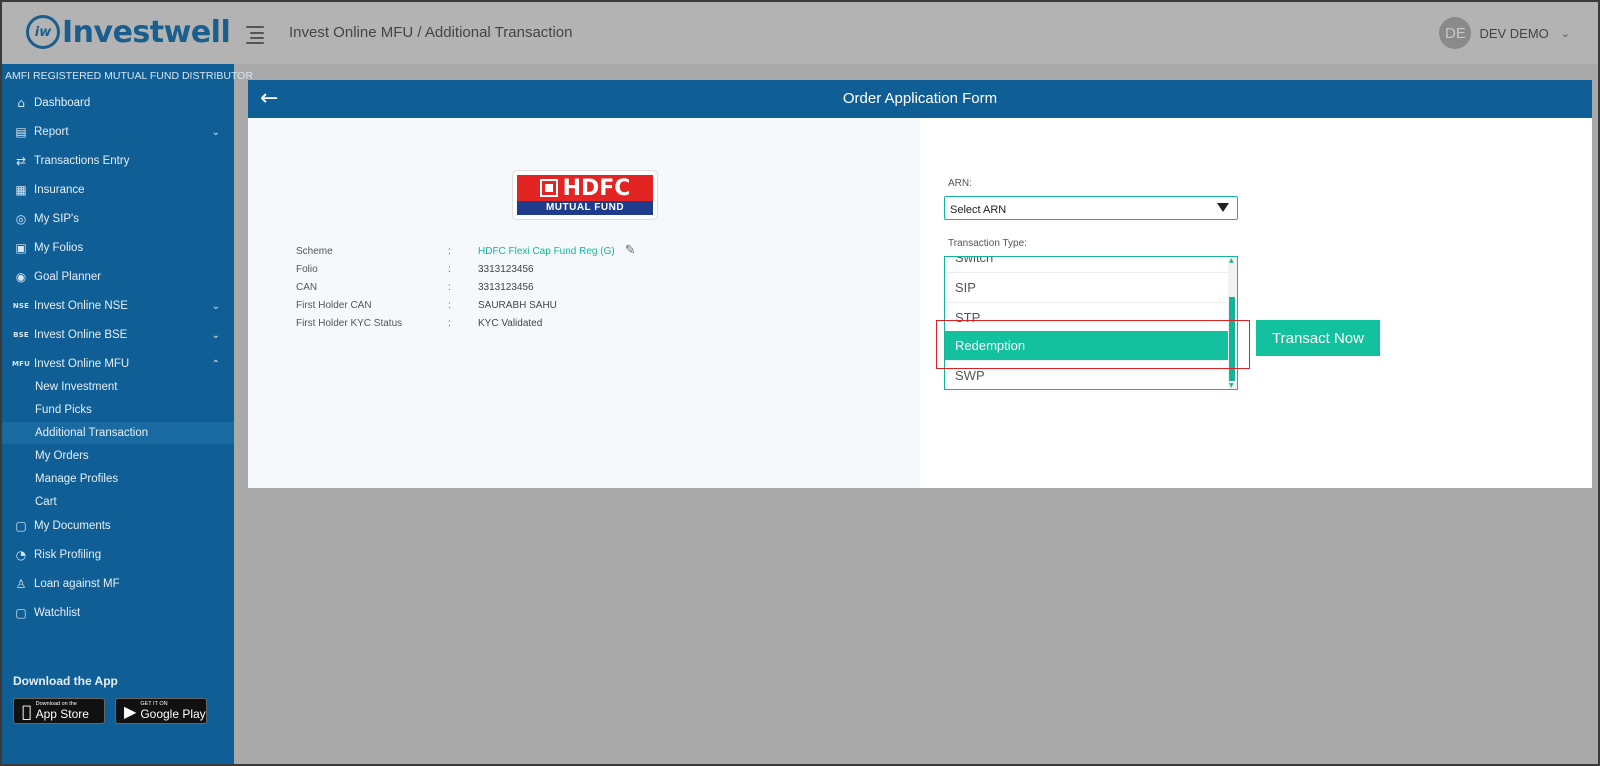 The image size is (1600, 766). I want to click on user-name: DEV DEMO, so click(1514, 33).